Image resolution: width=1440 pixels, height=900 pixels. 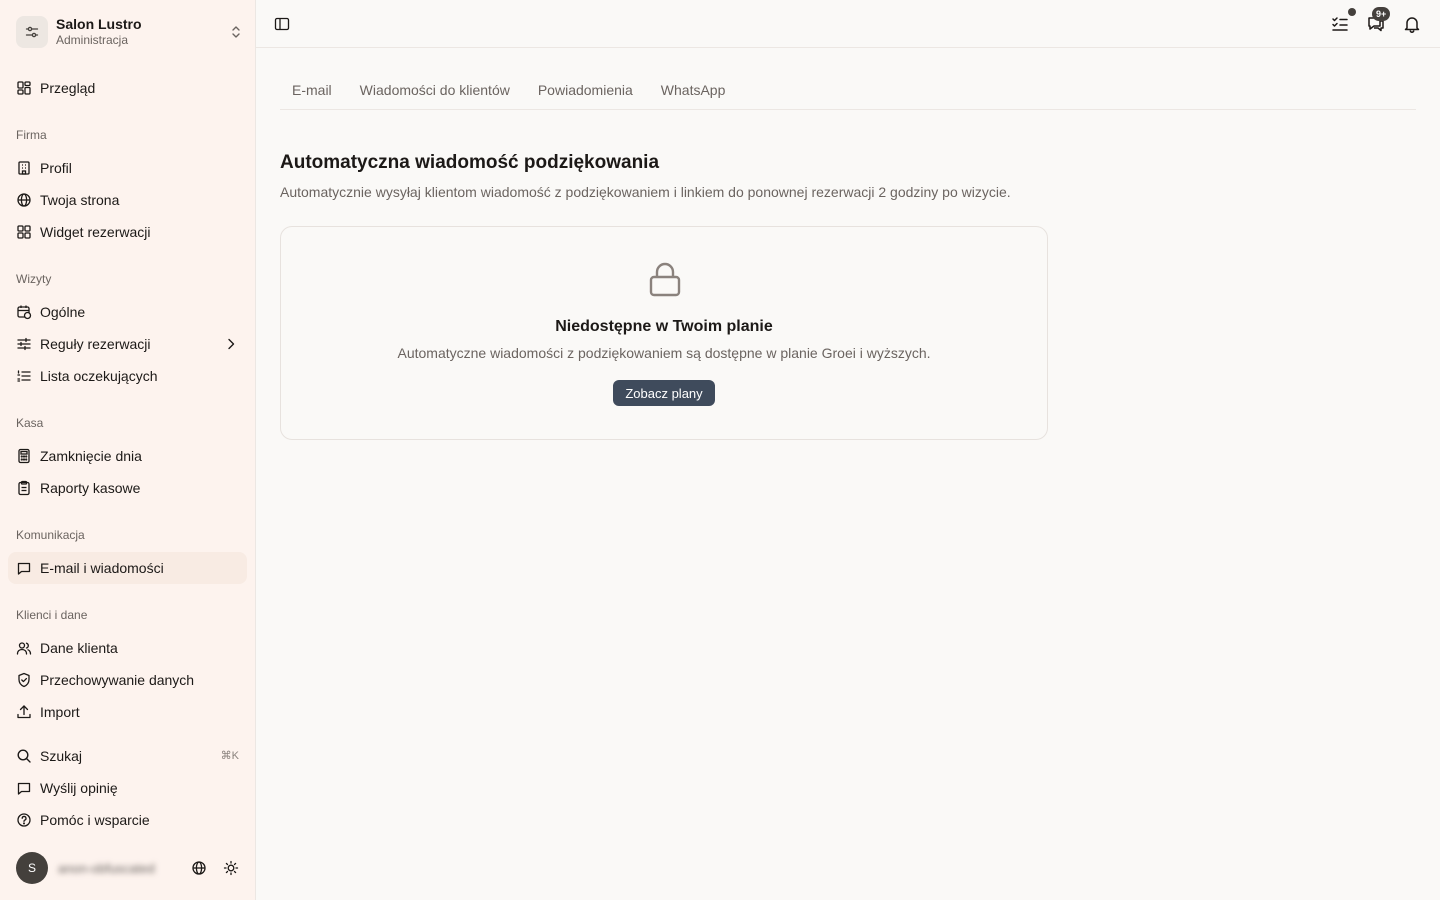 I want to click on sun-icon, so click(x=231, y=868).